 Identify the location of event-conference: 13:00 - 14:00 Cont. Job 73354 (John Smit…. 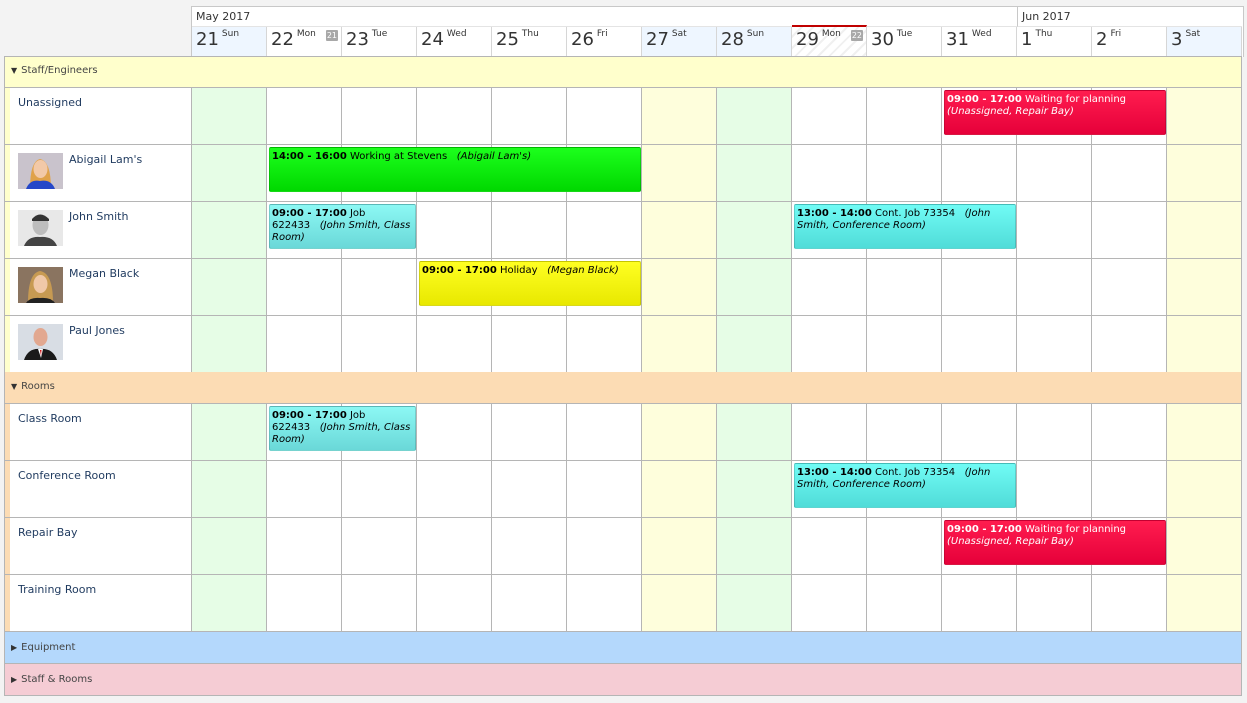
(905, 485).